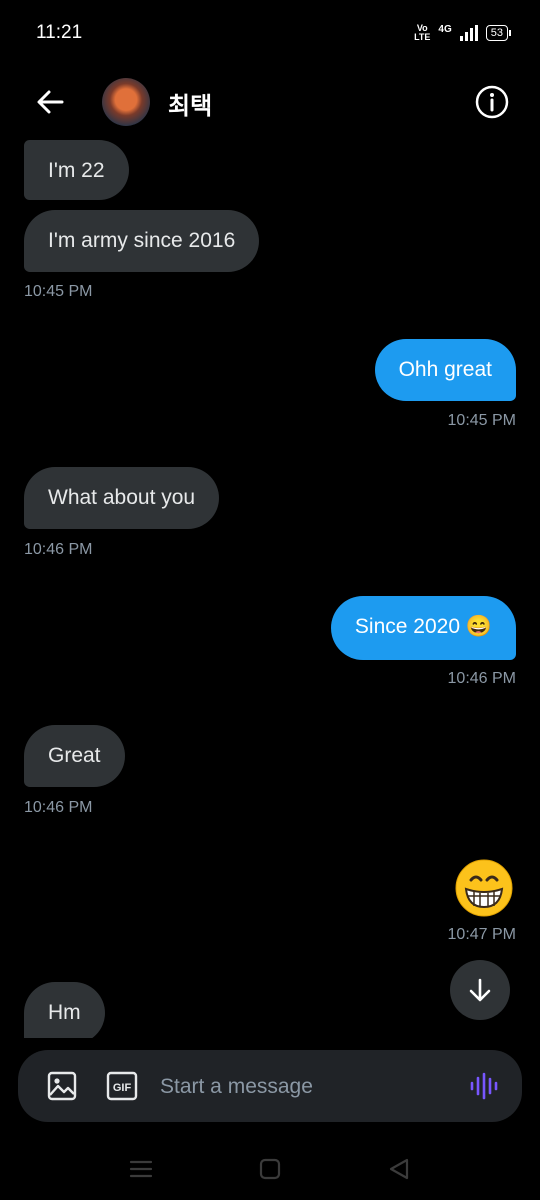 Image resolution: width=540 pixels, height=1200 pixels. Describe the element at coordinates (445, 370) in the screenshot. I see `message-bubble-sent: Ohh great` at that location.